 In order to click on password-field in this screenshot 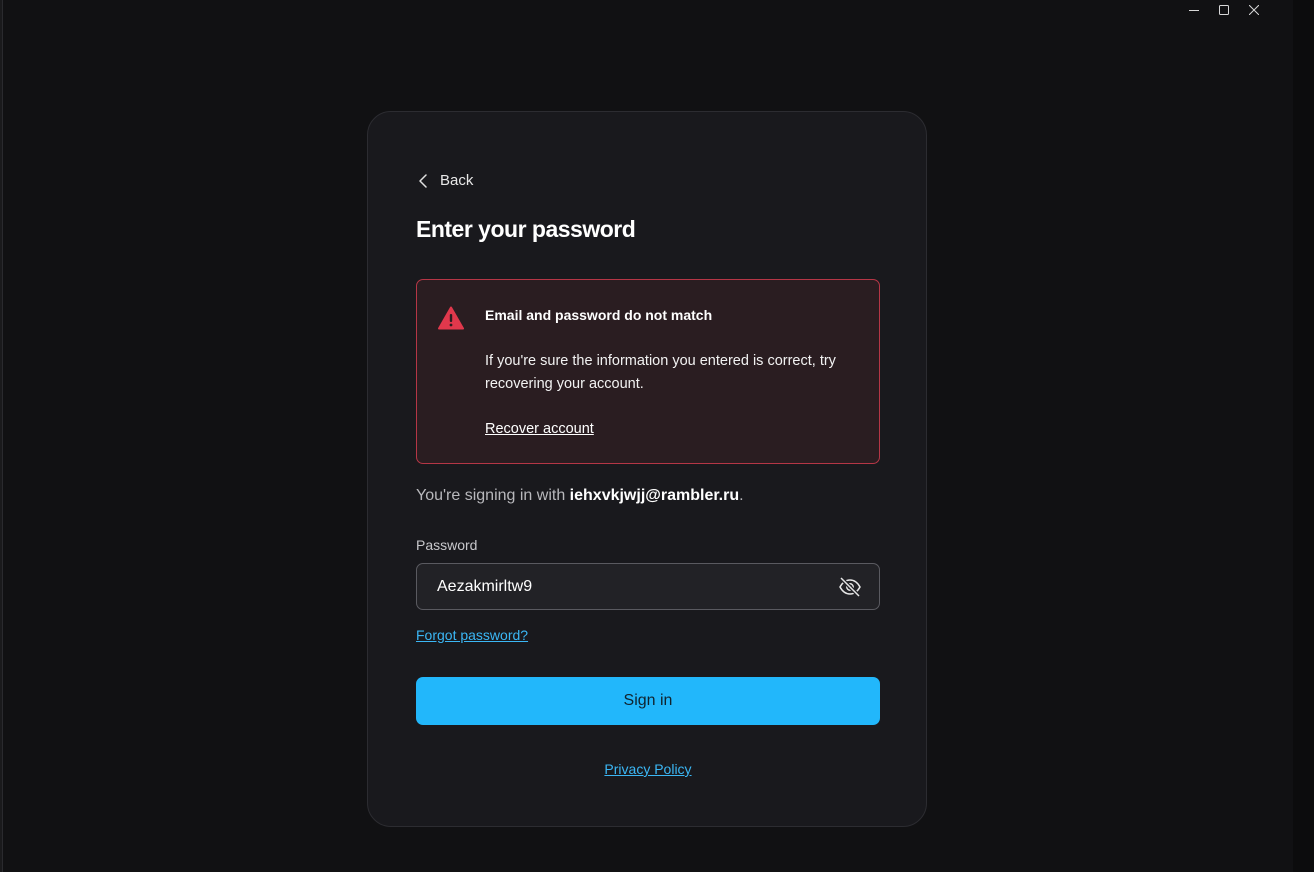, I will do `click(648, 586)`.